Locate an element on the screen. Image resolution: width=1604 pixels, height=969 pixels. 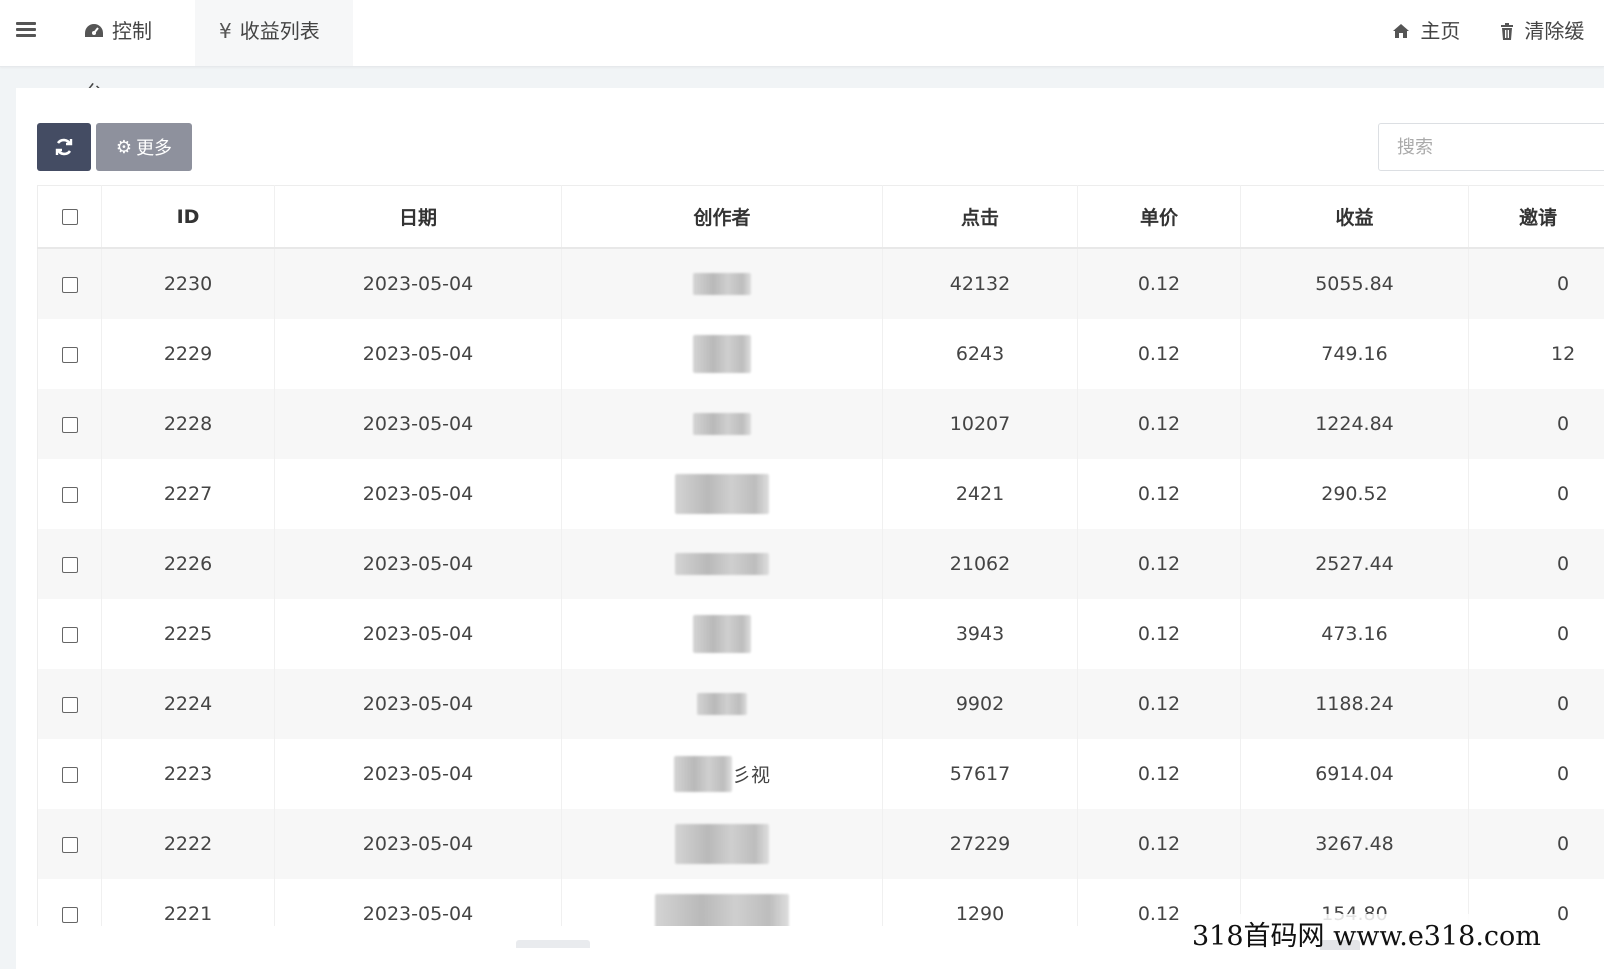
pagination-button is located at coordinates (553, 944).